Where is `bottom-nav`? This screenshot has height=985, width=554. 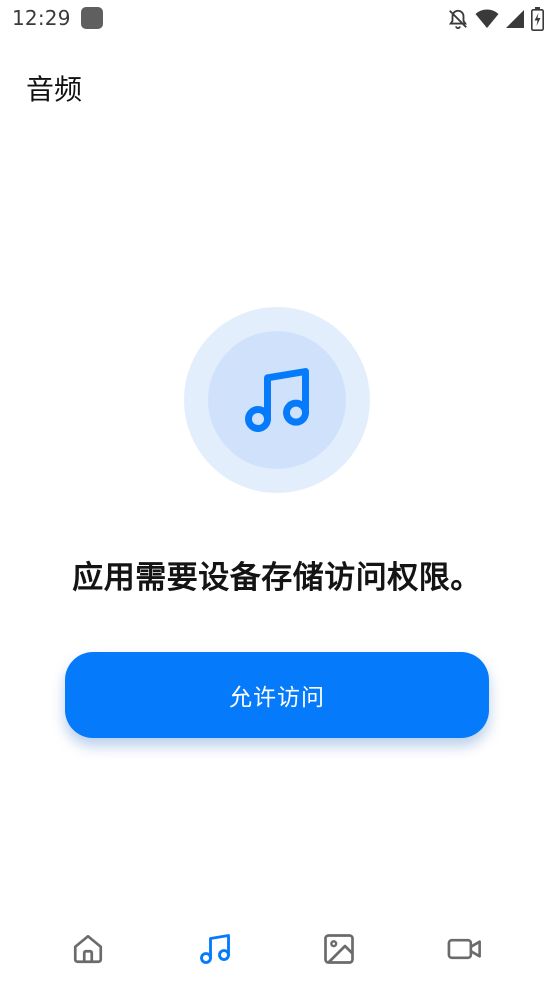
bottom-nav is located at coordinates (277, 950).